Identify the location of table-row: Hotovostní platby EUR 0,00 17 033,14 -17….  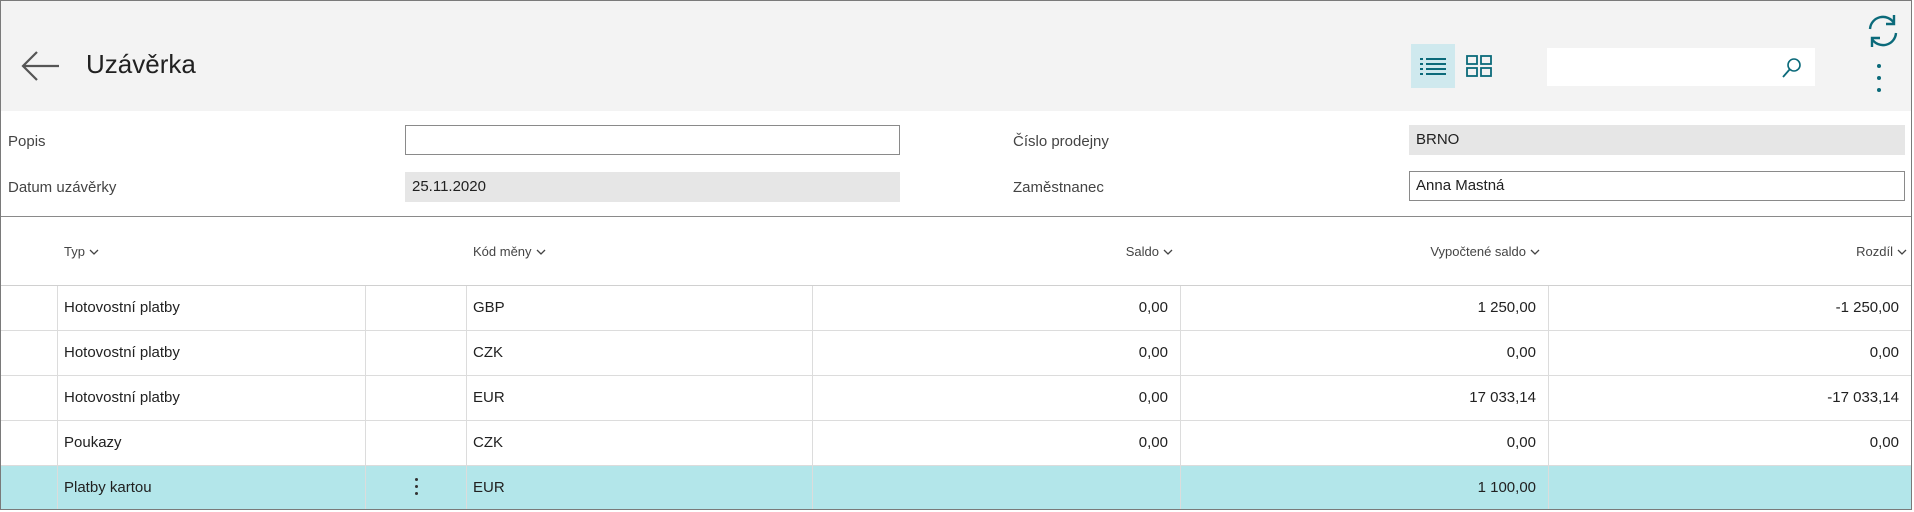
(956, 398).